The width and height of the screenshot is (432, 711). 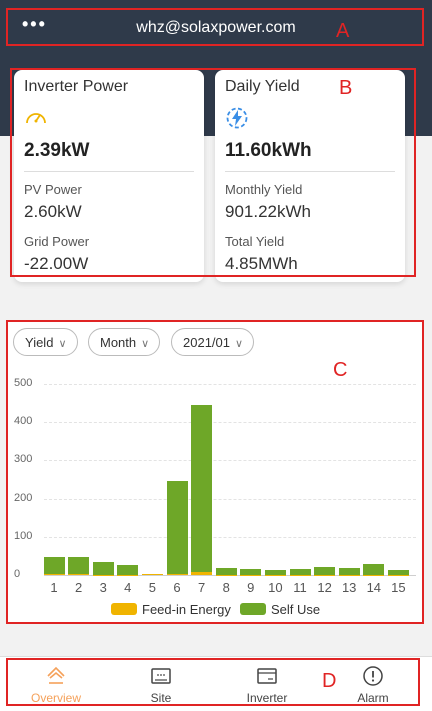 What do you see at coordinates (118, 342) in the screenshot?
I see `period-dropdown-value: Month` at bounding box center [118, 342].